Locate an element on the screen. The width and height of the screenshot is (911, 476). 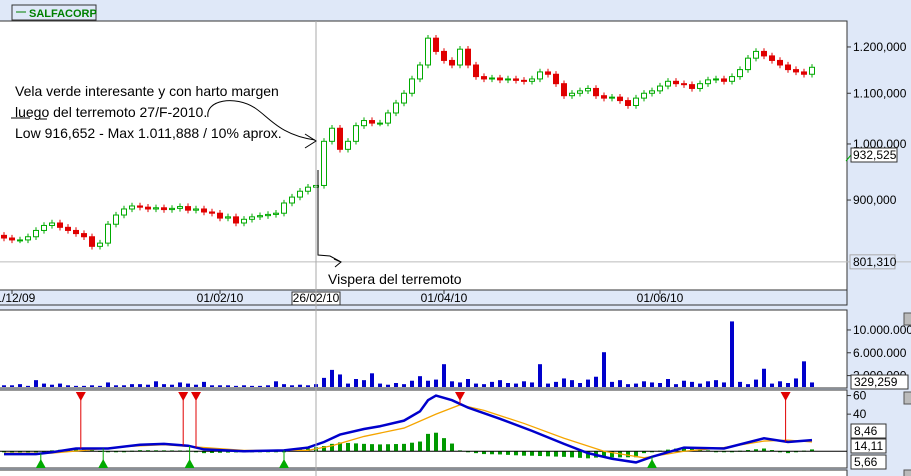
macd-tick-label: 60 is located at coordinates (860, 396).